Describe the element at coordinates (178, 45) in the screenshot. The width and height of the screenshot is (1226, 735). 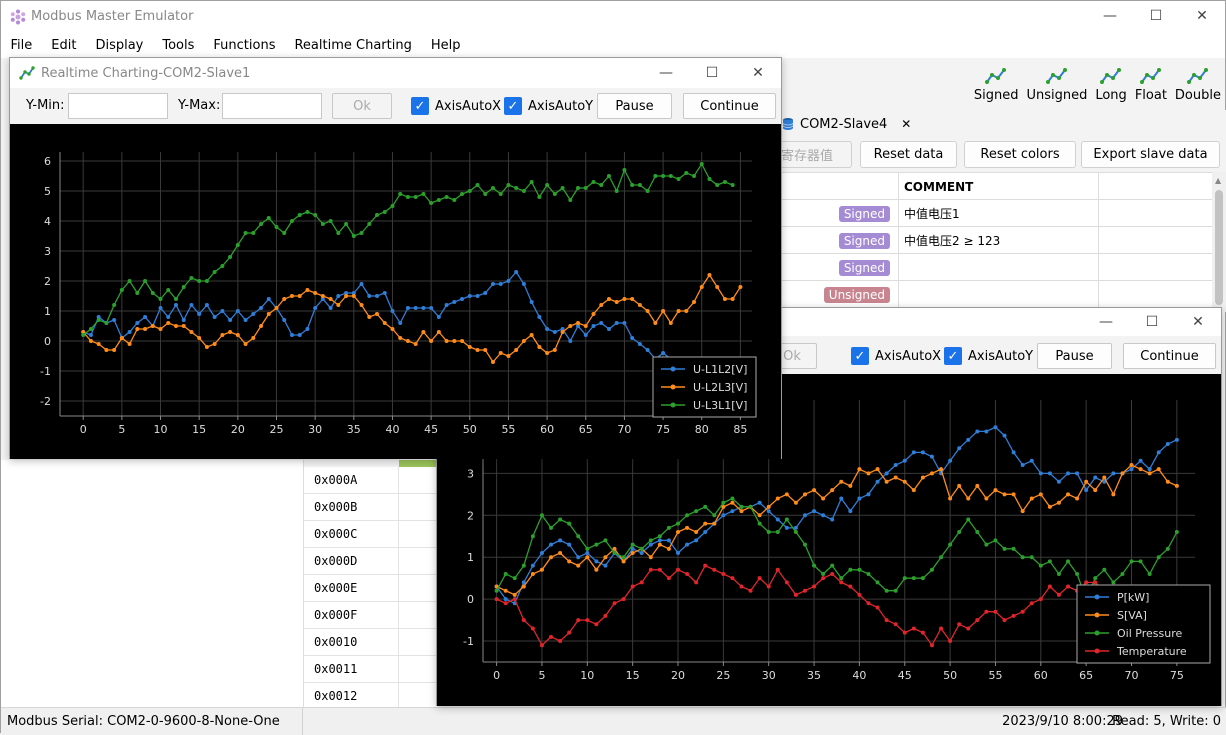
I see `menu-tools: Tools` at that location.